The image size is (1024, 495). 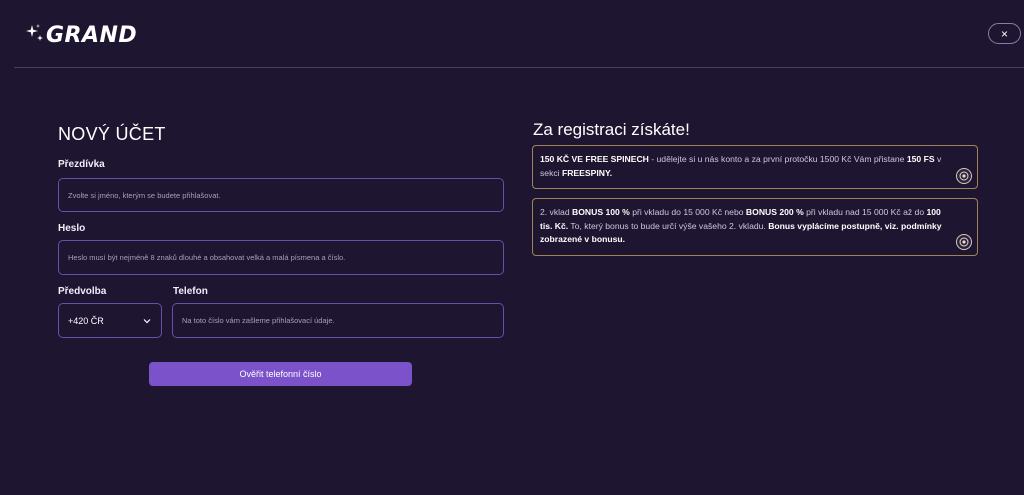 What do you see at coordinates (920, 159) in the screenshot?
I see `bonus-card-freespins-amount: 150 FS` at bounding box center [920, 159].